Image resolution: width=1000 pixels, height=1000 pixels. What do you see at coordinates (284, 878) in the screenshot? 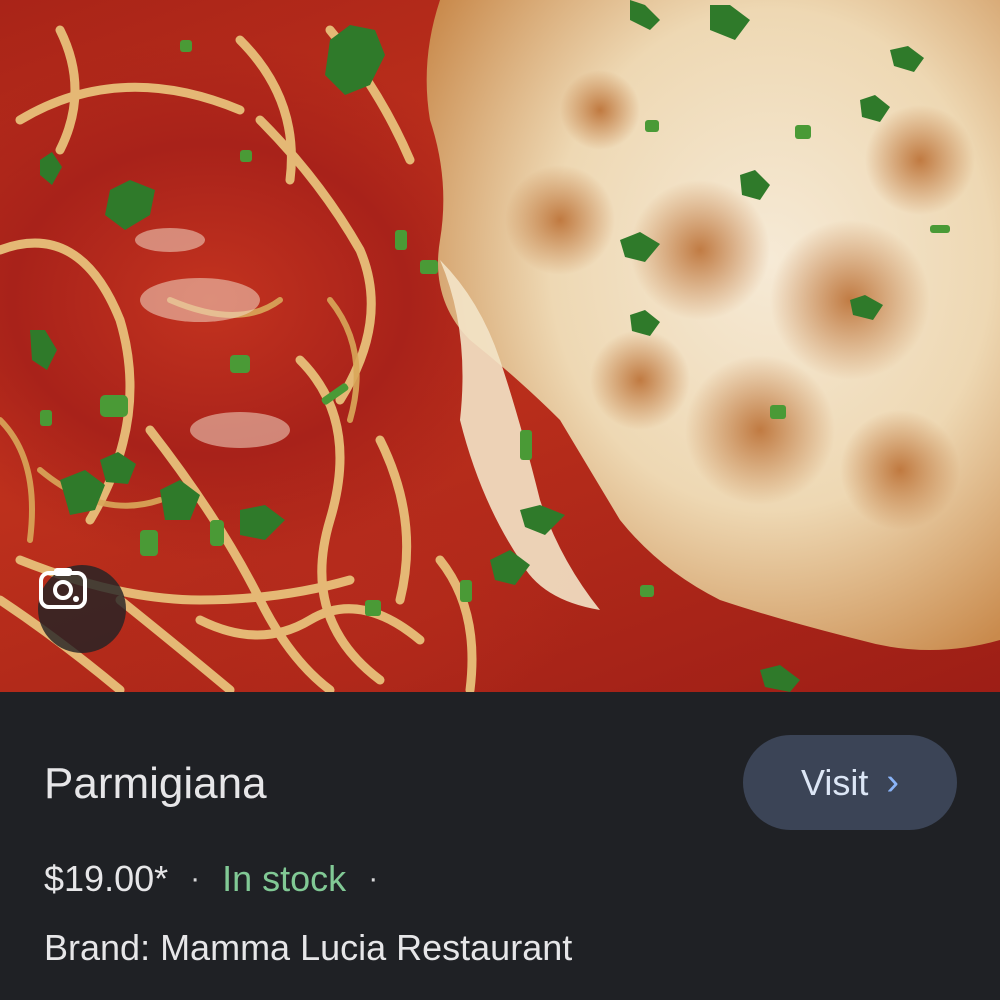
I see `stock-status: In stock` at bounding box center [284, 878].